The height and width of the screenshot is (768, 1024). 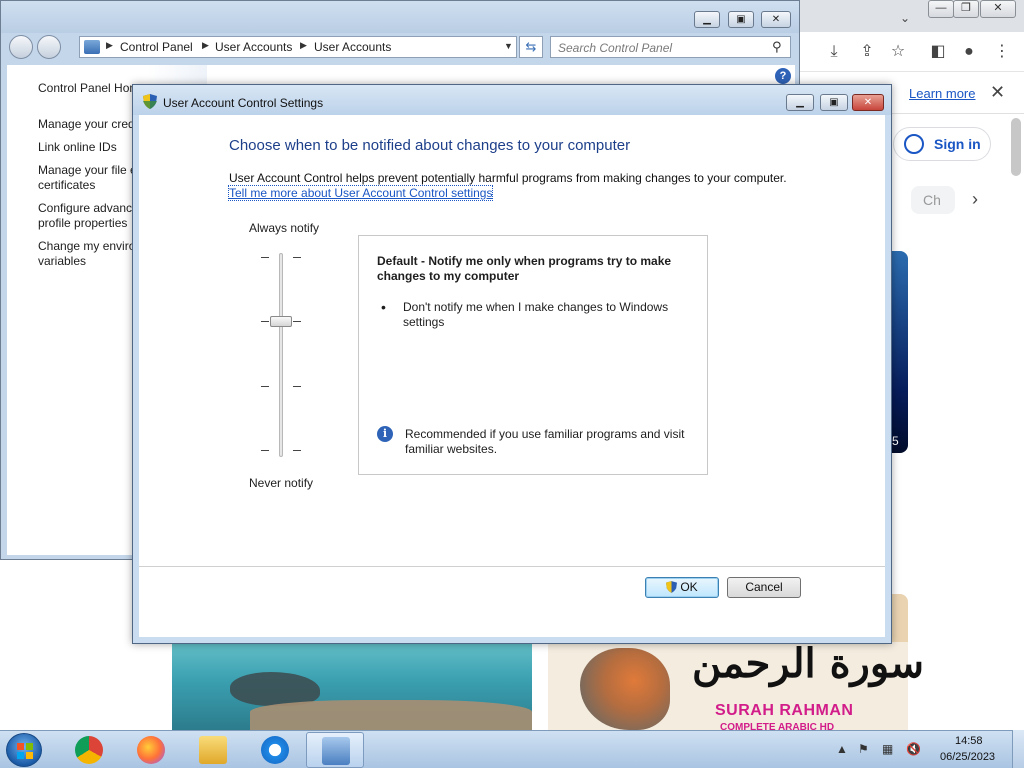 What do you see at coordinates (88, 147) in the screenshot?
I see `sidebar-item-online-ids: Link online IDs` at bounding box center [88, 147].